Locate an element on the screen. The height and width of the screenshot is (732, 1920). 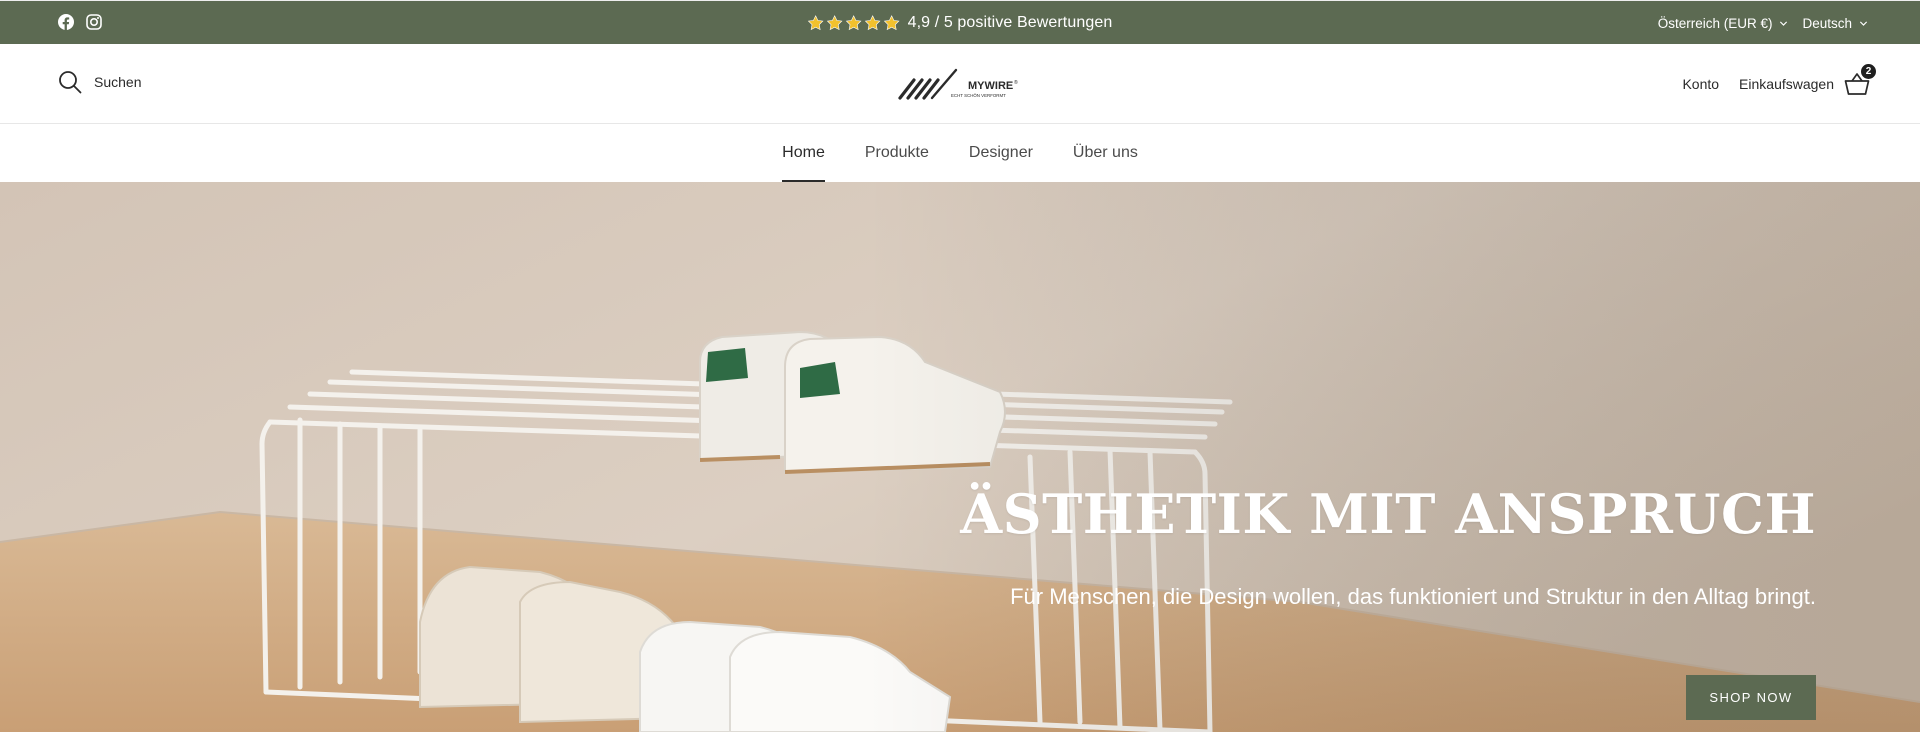
search-label: Suchen is located at coordinates (118, 82).